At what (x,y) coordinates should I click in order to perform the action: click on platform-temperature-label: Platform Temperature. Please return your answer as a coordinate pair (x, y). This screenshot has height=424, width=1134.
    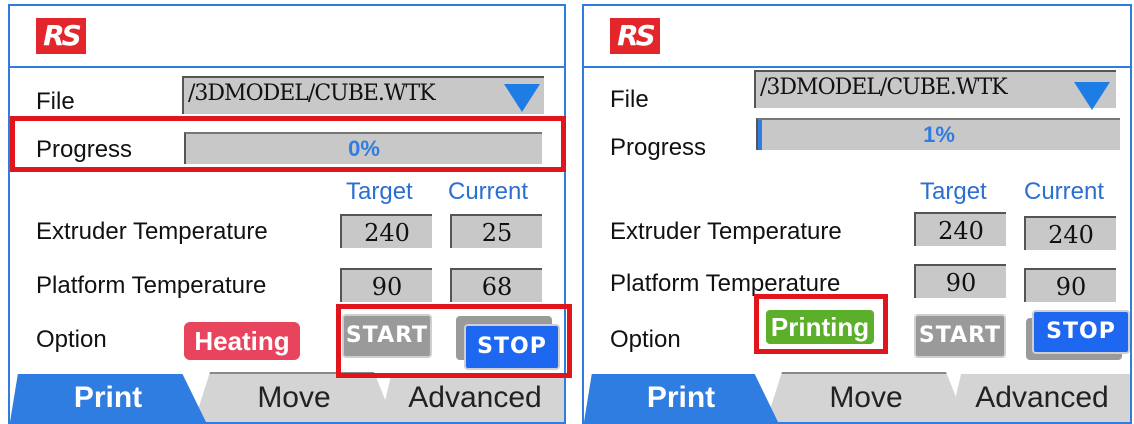
    Looking at the image, I should click on (151, 285).